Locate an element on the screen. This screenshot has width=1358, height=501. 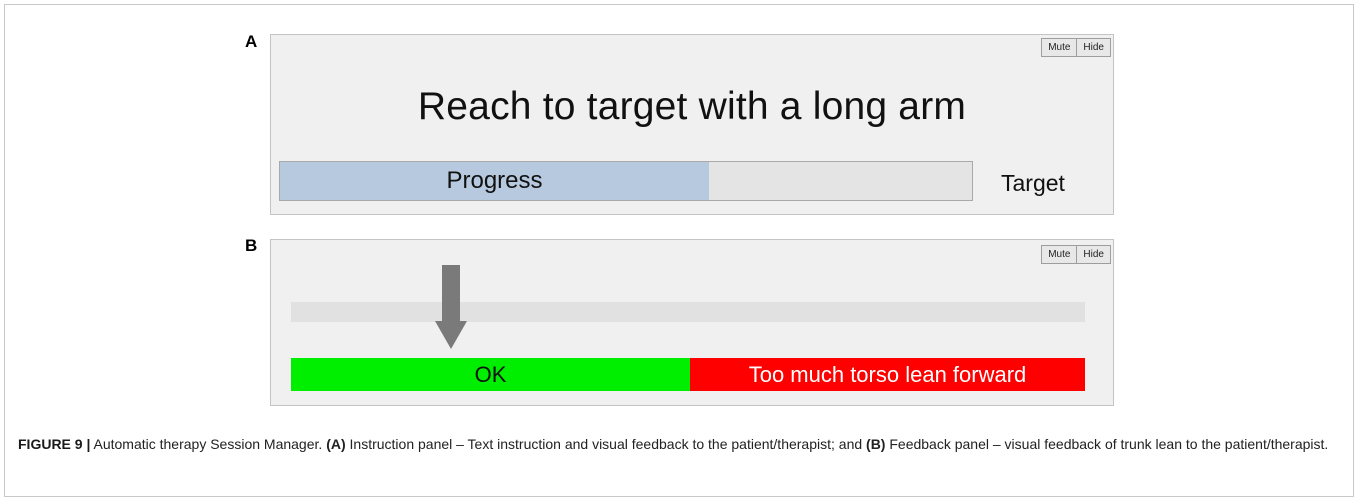
panel-b-label: B is located at coordinates (251, 245).